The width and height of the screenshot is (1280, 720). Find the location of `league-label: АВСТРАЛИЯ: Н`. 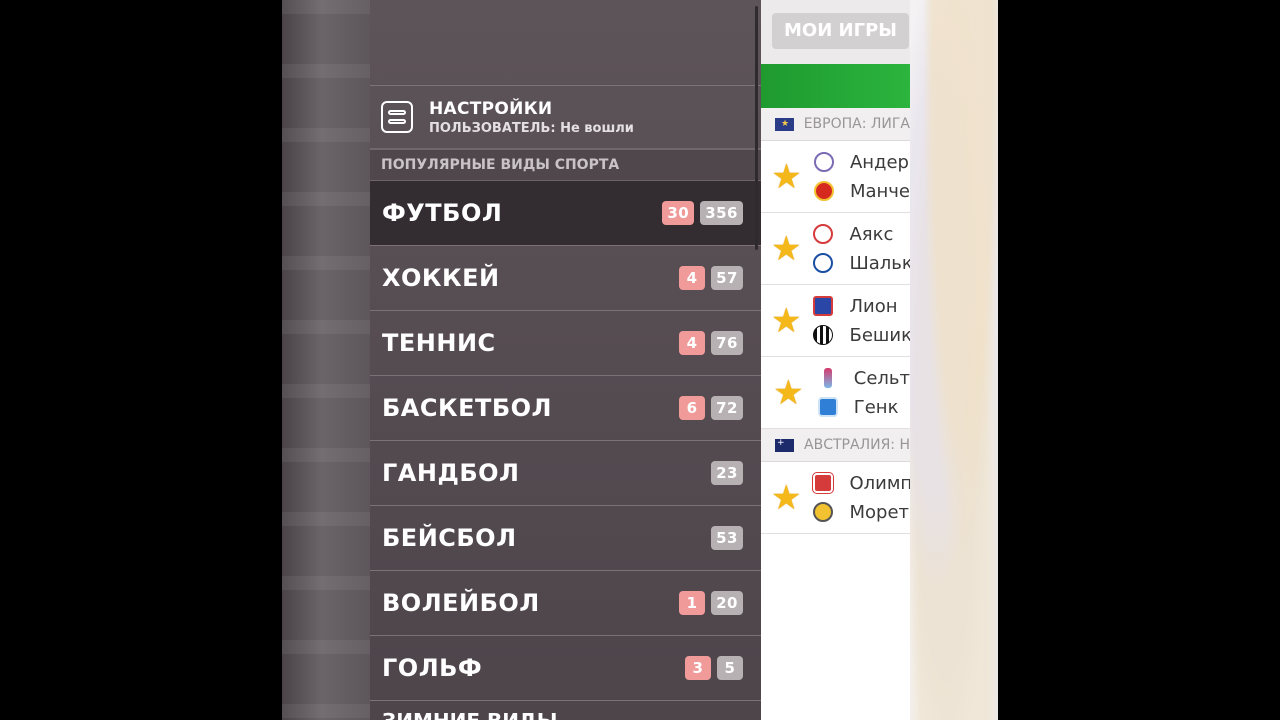

league-label: АВСТРАЛИЯ: Н is located at coordinates (857, 445).